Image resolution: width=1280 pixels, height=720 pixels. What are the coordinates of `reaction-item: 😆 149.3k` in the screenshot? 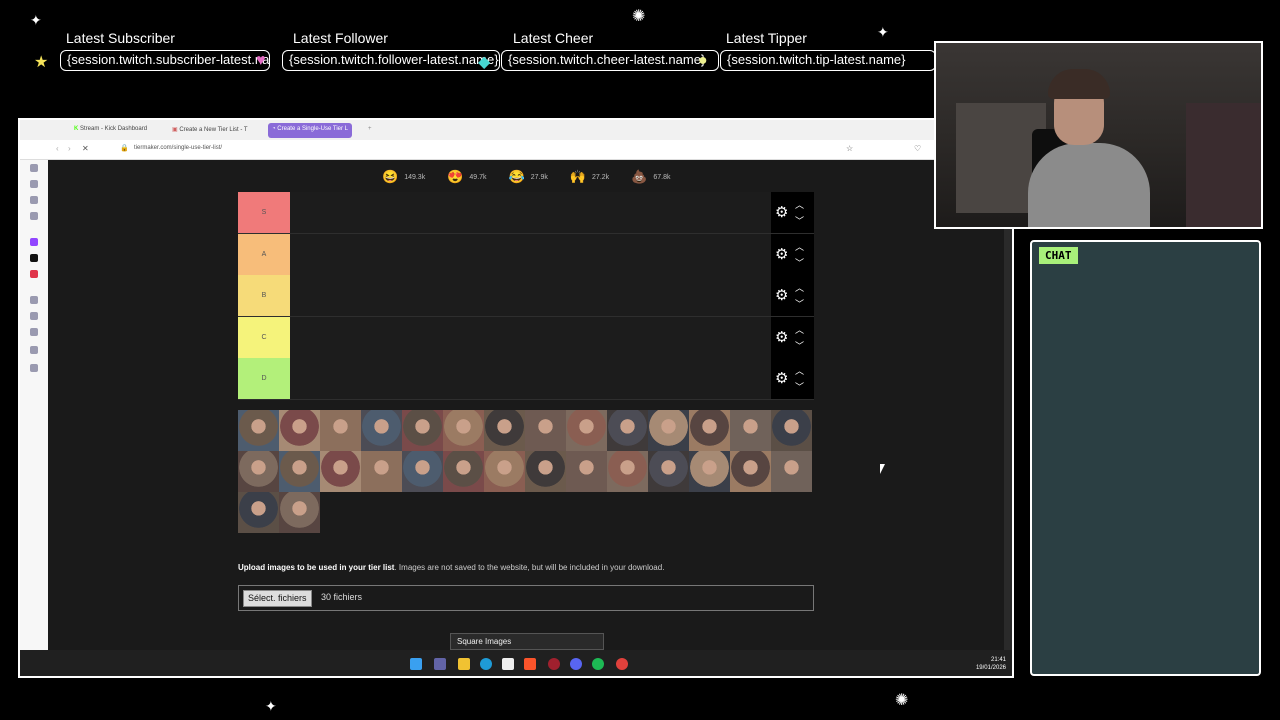 It's located at (403, 177).